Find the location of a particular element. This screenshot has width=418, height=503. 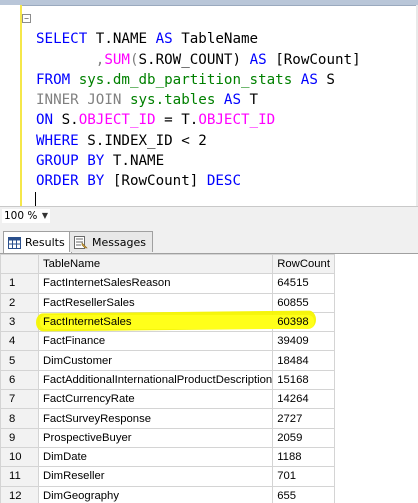

tab-results-label: Results is located at coordinates (45, 242).